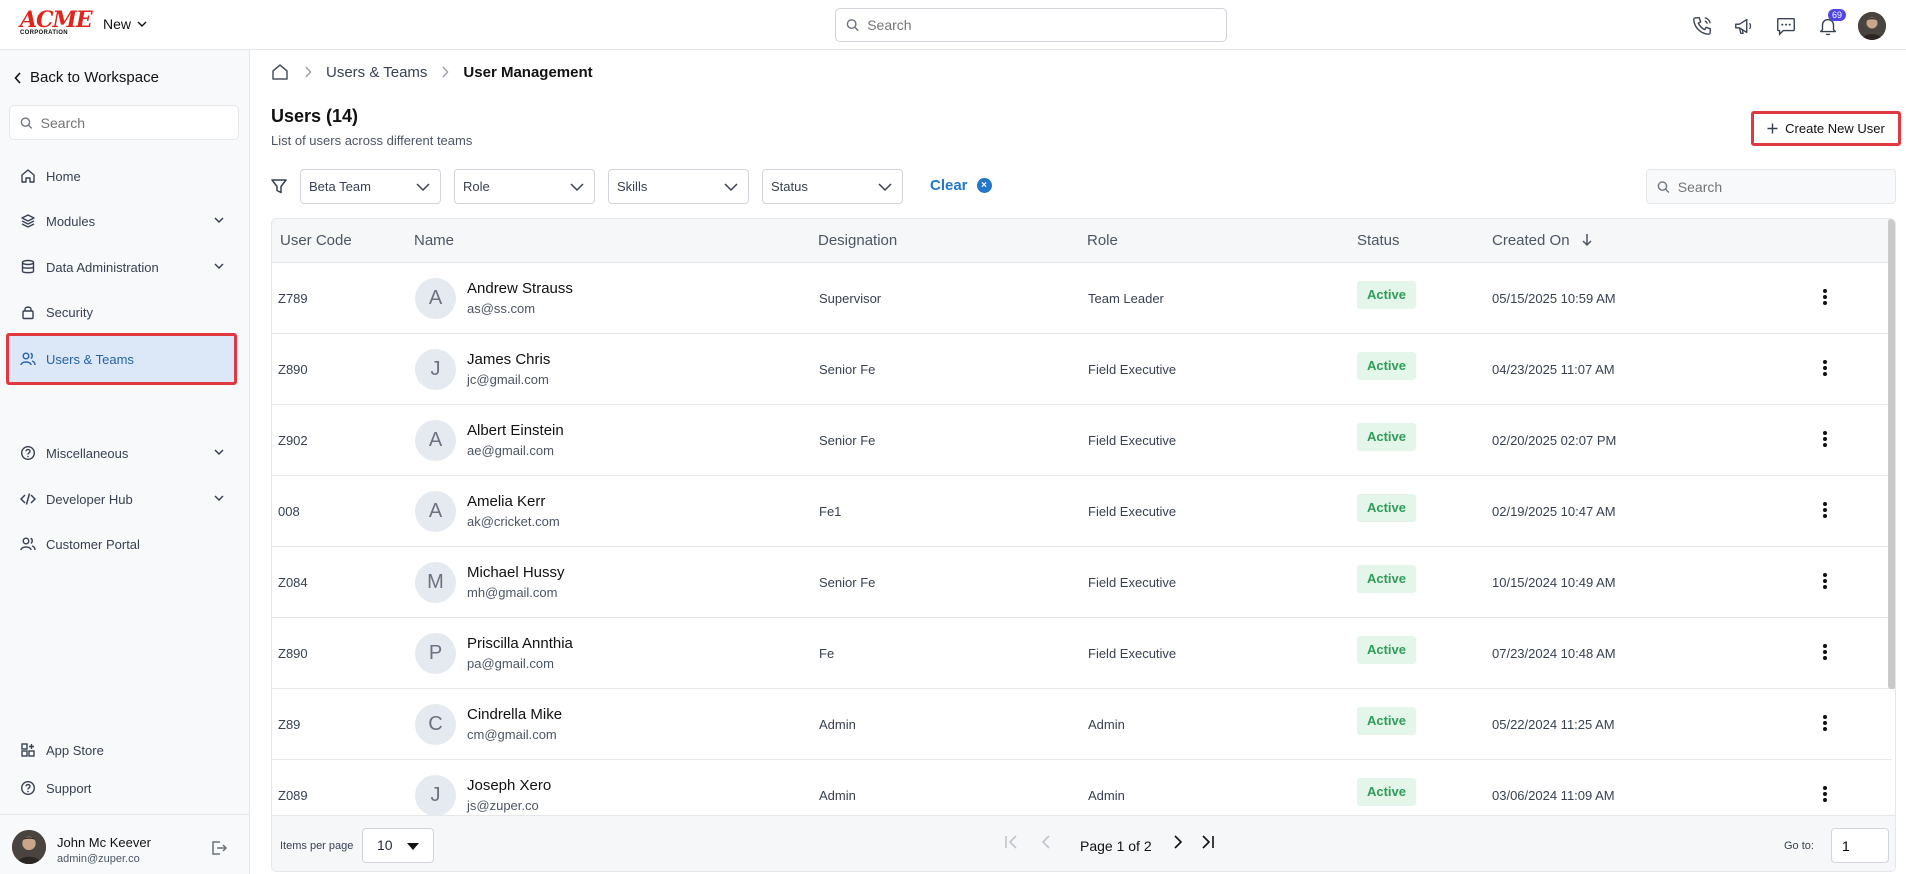  What do you see at coordinates (1531, 240) in the screenshot?
I see `column-header-created-on: Created On` at bounding box center [1531, 240].